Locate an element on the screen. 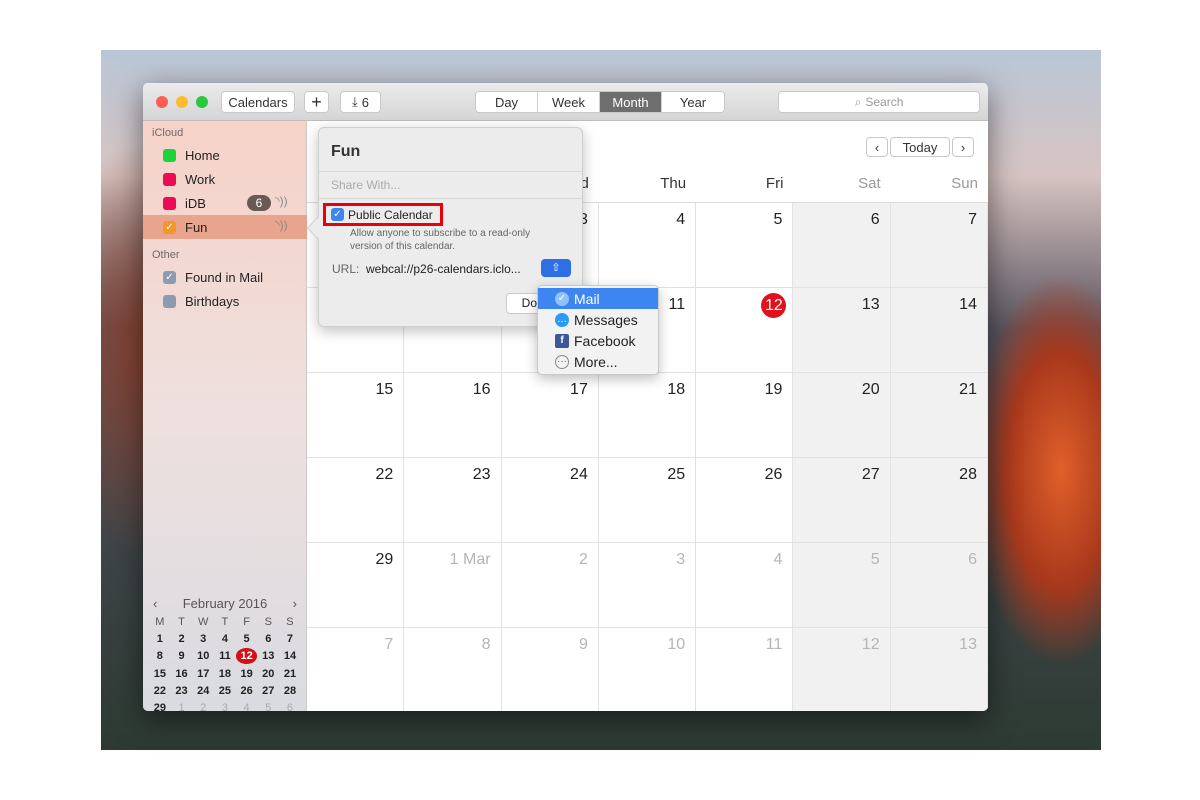 The height and width of the screenshot is (800, 1200). day-cell: 15 is located at coordinates (356, 415).